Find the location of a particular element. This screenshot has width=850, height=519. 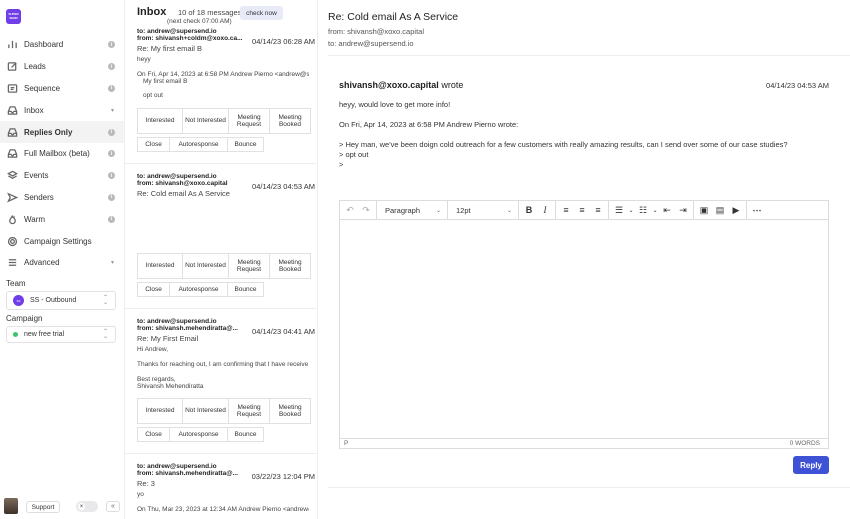

support-button: Support is located at coordinates (43, 507).